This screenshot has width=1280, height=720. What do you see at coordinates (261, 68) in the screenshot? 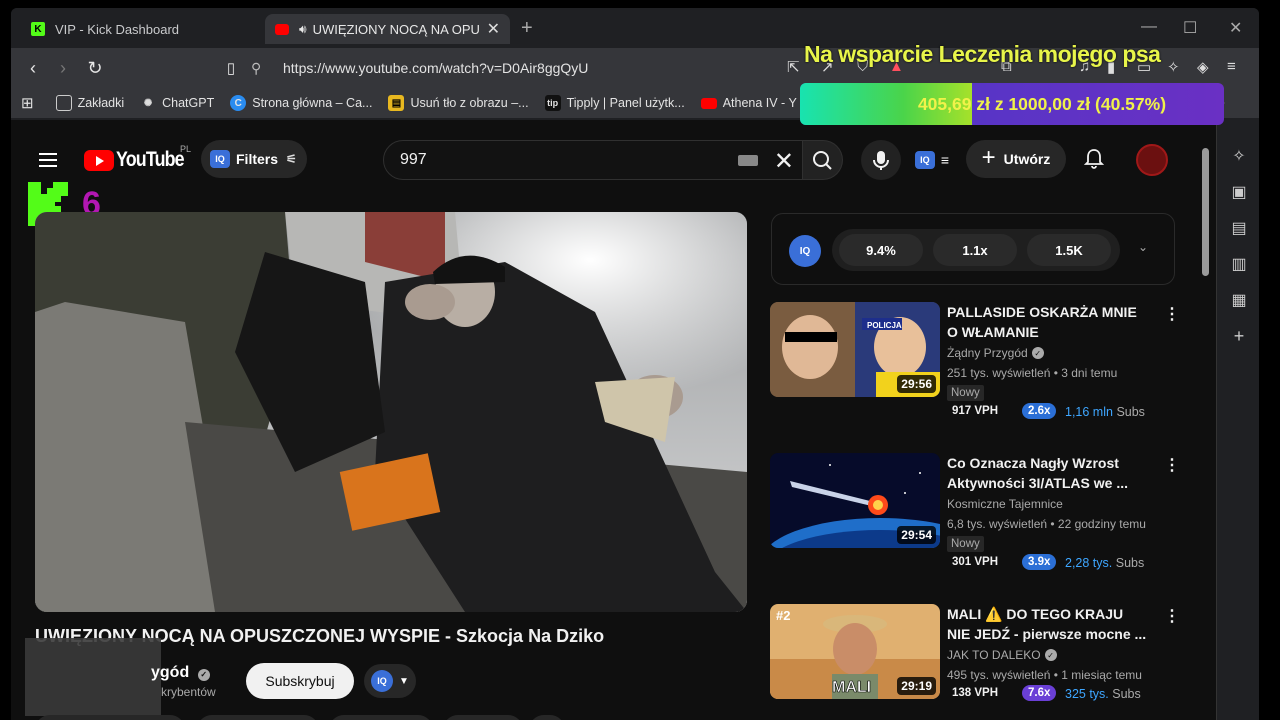
I see `site-settings-icon: ⚲` at bounding box center [261, 68].